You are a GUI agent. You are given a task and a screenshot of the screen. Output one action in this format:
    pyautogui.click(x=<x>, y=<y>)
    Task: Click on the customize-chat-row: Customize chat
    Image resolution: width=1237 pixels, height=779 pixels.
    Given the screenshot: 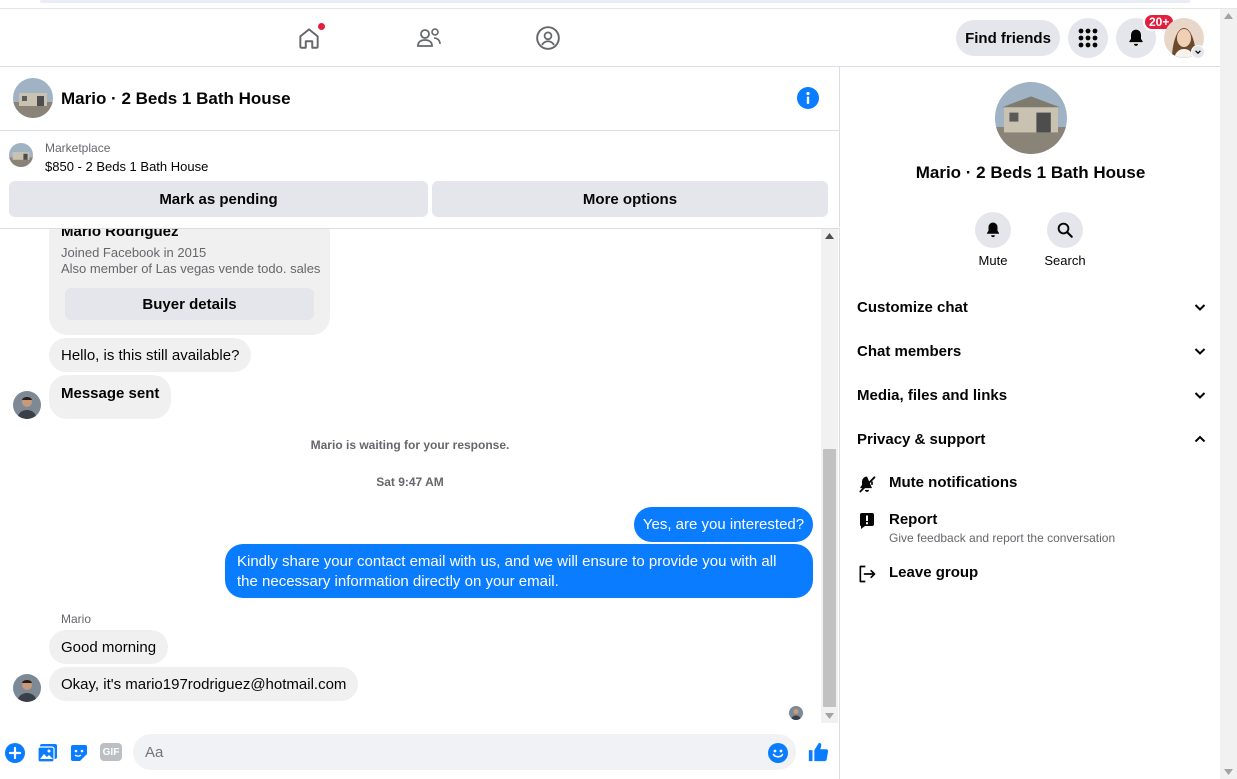 What is the action you would take?
    pyautogui.click(x=1032, y=307)
    